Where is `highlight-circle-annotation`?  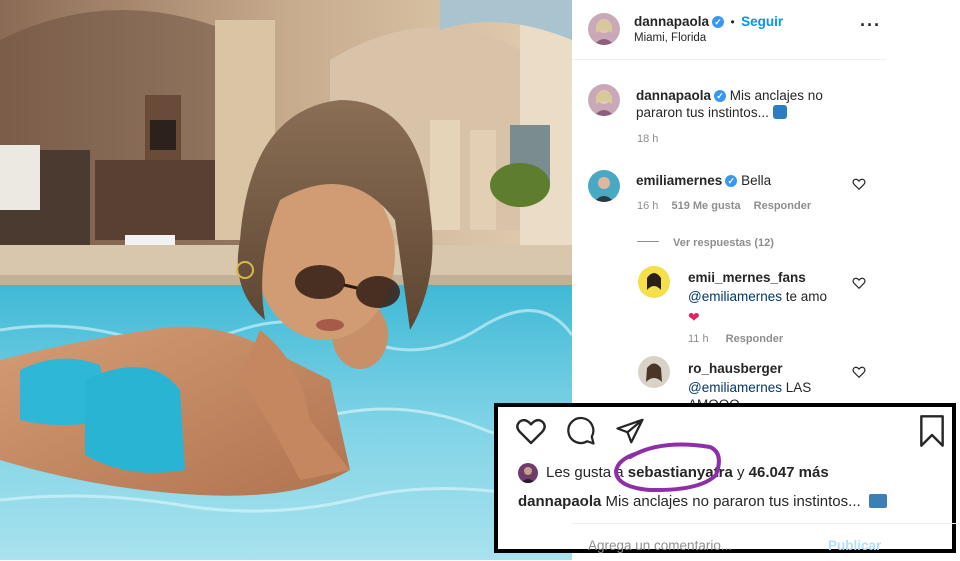 highlight-circle-annotation is located at coordinates (667, 467).